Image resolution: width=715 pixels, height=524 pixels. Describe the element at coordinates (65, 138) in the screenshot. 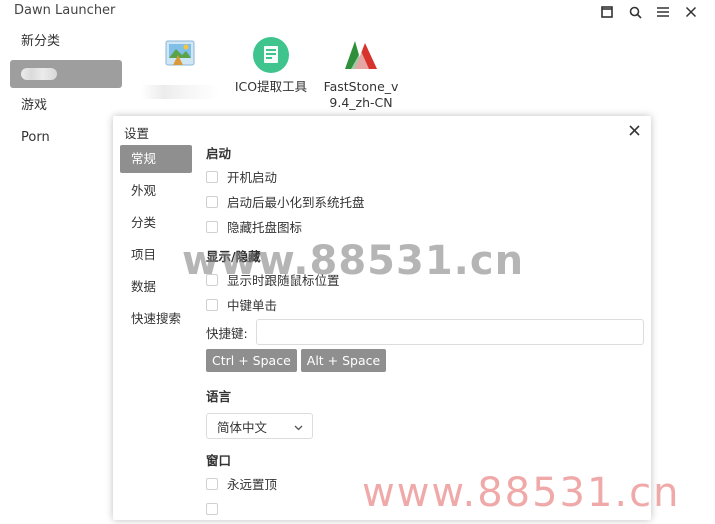

I see `sidebar-item-porn: Porn` at that location.